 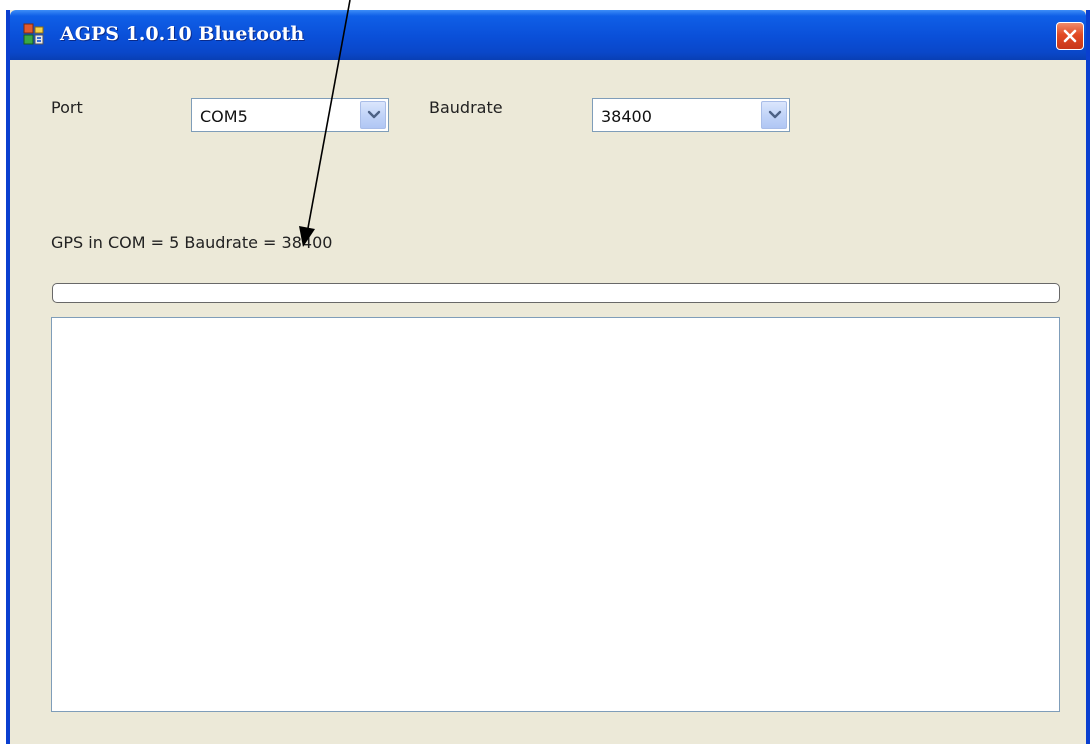 What do you see at coordinates (548, 35) in the screenshot?
I see `title-bar: AGPS 1.0.10 Bluetooth` at bounding box center [548, 35].